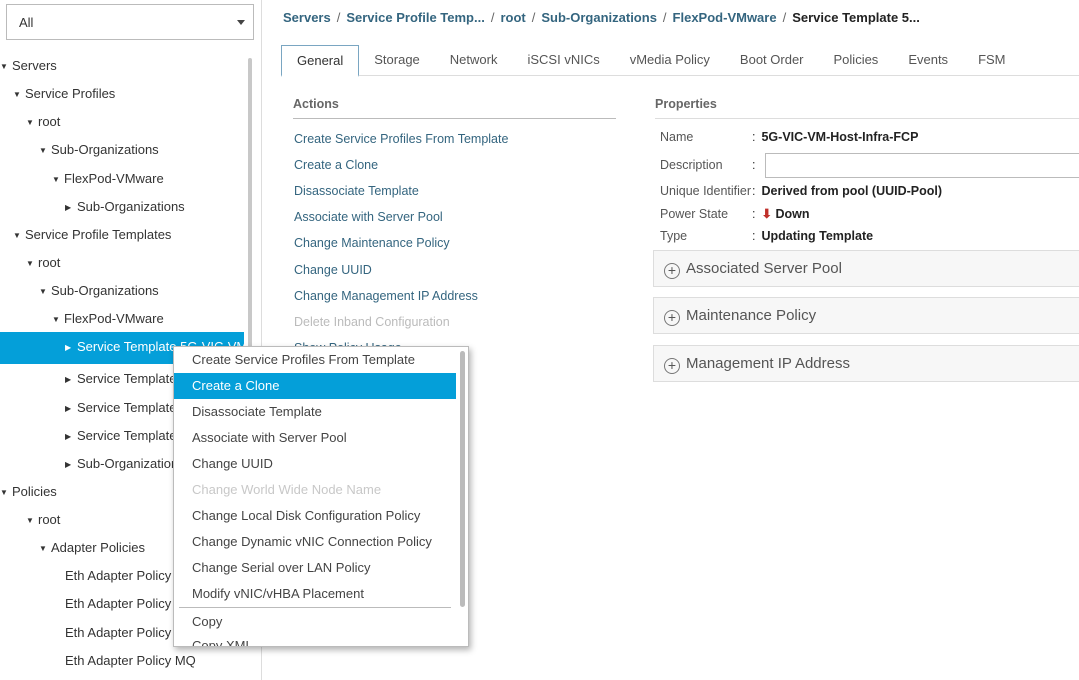 The height and width of the screenshot is (680, 1079). I want to click on action-link: Associate with Server Pool, so click(368, 217).